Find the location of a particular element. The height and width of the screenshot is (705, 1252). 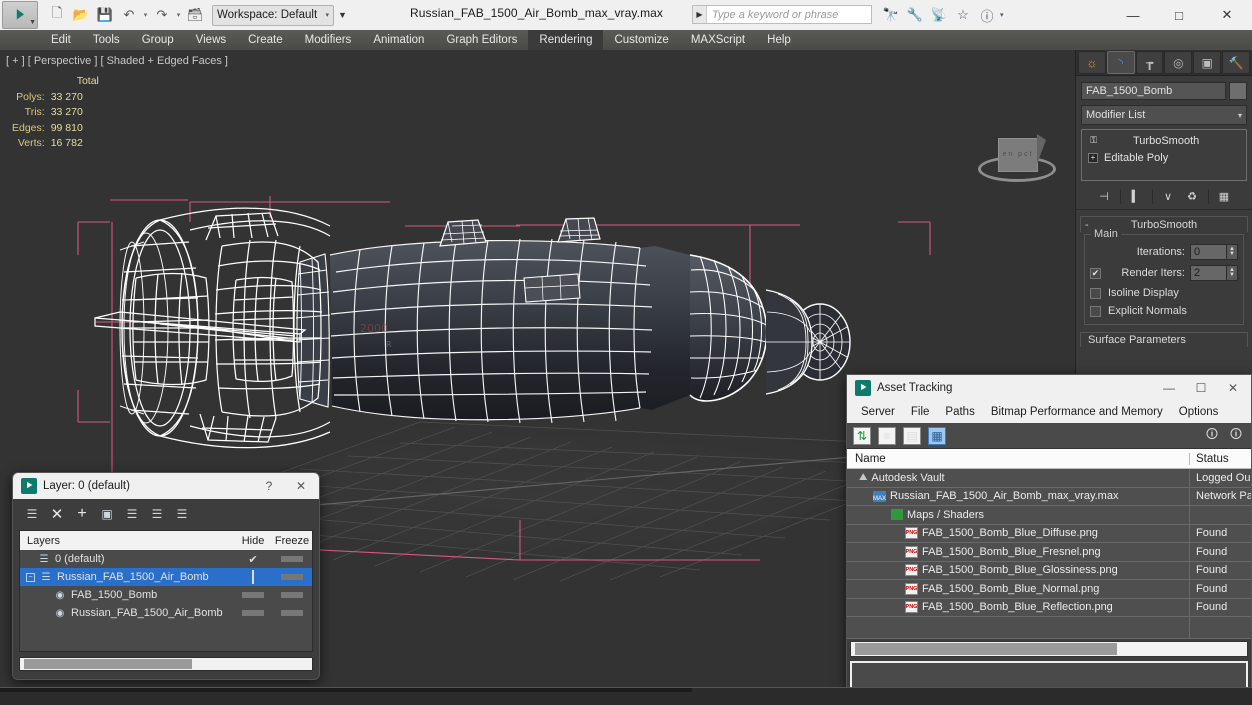

minimize-button: — is located at coordinates (1133, 15).